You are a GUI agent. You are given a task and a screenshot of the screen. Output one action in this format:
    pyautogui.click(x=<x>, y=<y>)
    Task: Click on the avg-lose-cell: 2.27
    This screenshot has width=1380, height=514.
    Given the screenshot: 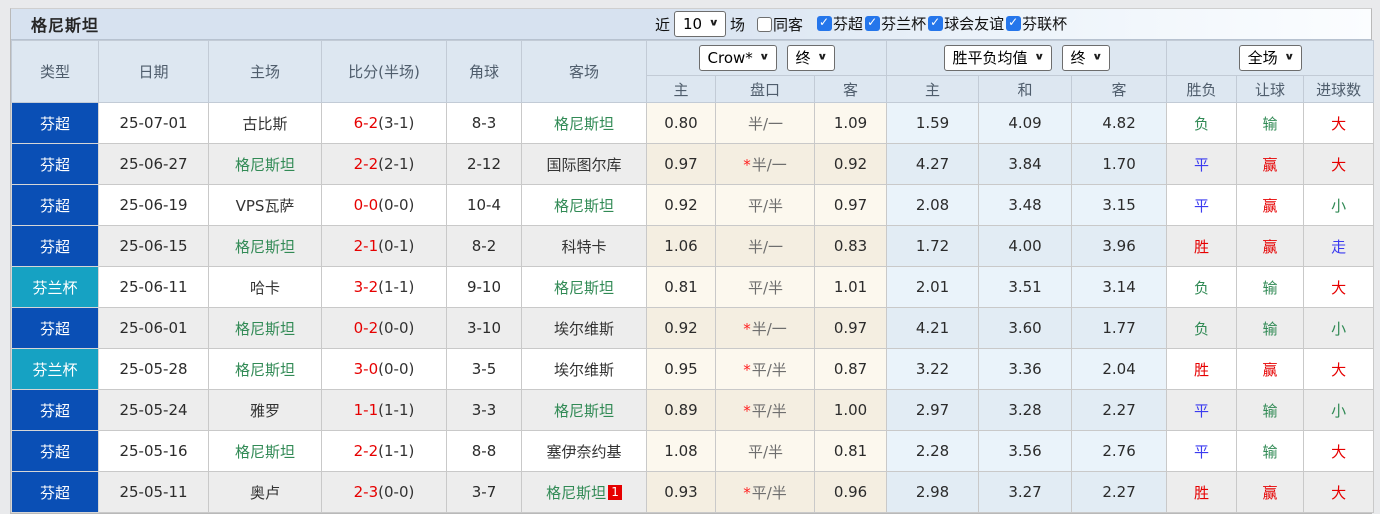 What is the action you would take?
    pyautogui.click(x=1119, y=492)
    